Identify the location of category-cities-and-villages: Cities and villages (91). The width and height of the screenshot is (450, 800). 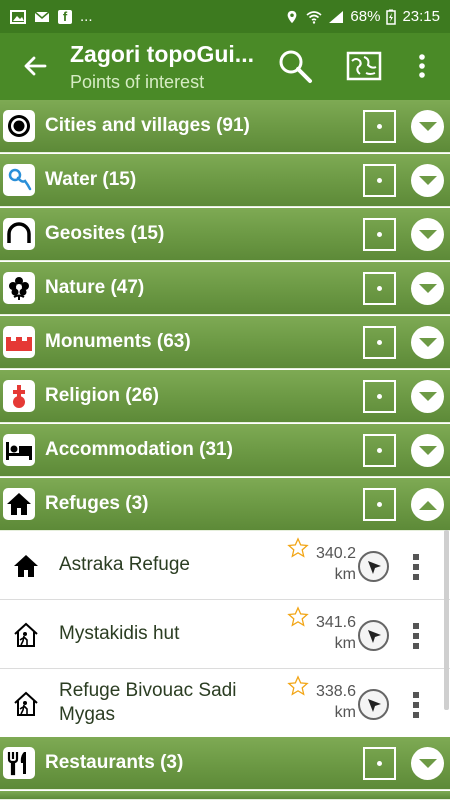
(225, 126).